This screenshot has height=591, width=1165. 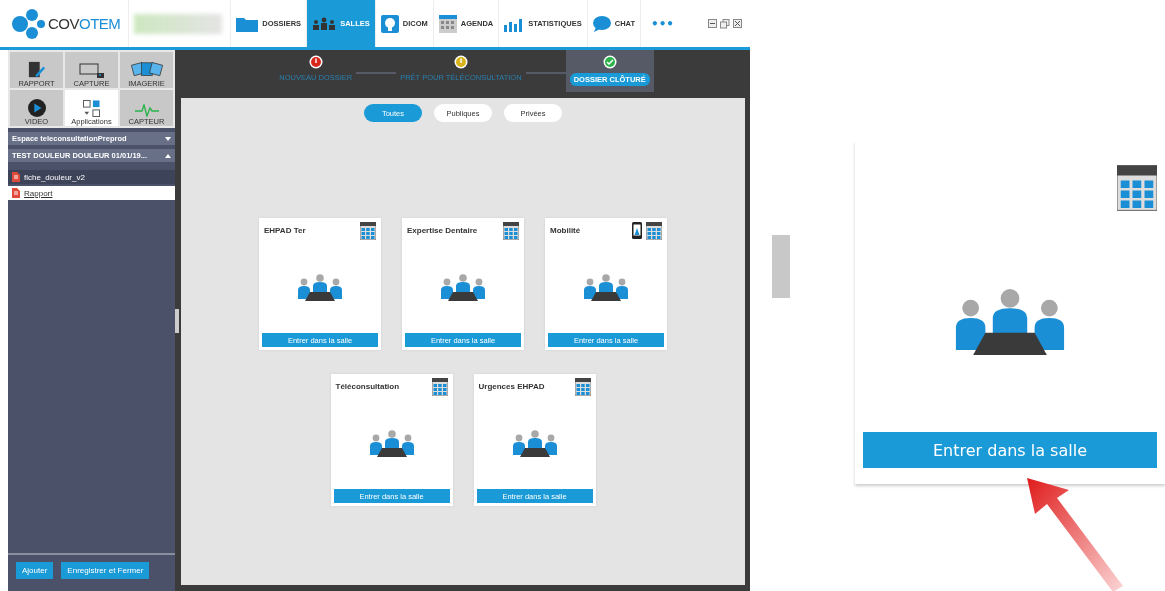 What do you see at coordinates (91, 108) in the screenshot?
I see `apps-icon` at bounding box center [91, 108].